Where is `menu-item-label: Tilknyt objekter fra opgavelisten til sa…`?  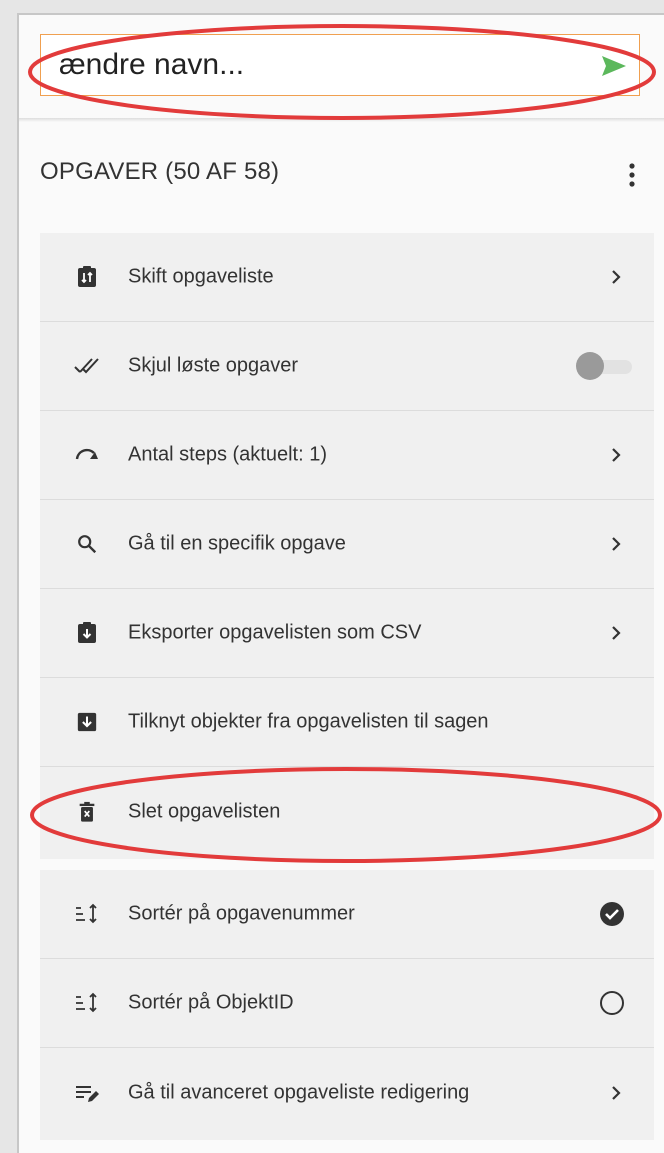 menu-item-label: Tilknyt objekter fra opgavelisten til sa… is located at coordinates (308, 721).